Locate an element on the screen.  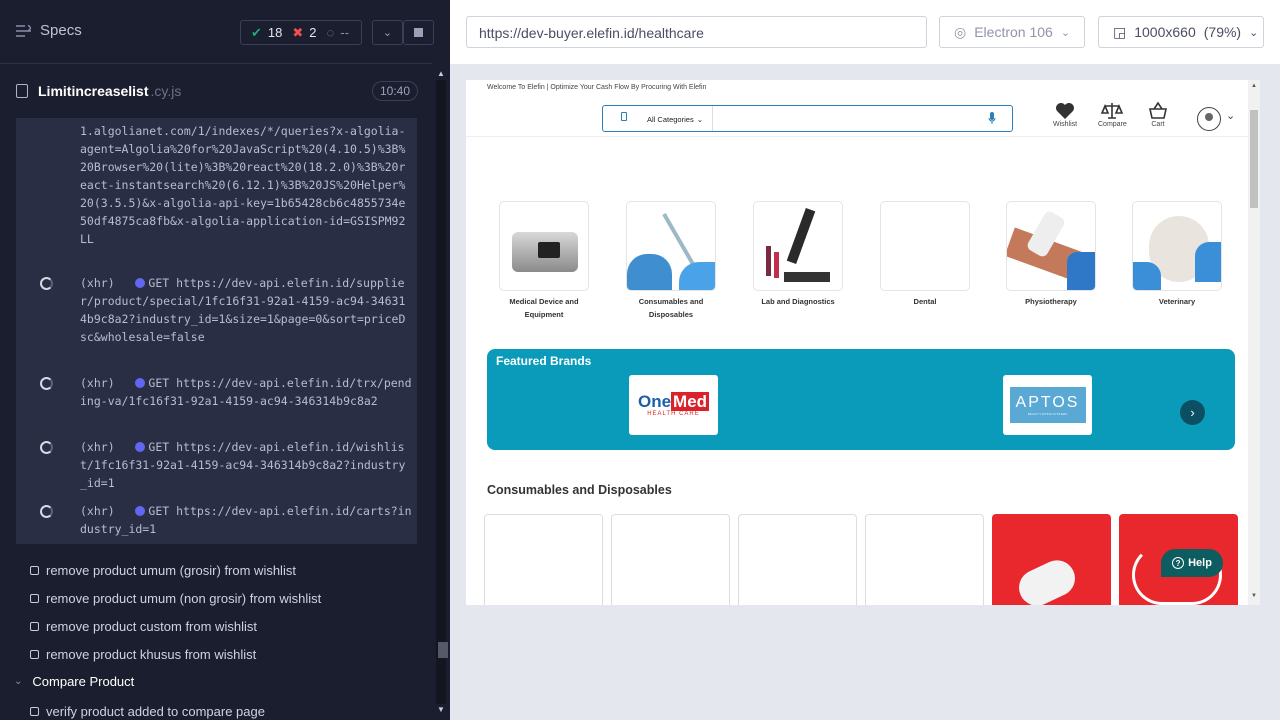
command-log-scrollbar: ▲ ▼ is located at coordinates (441, 392).